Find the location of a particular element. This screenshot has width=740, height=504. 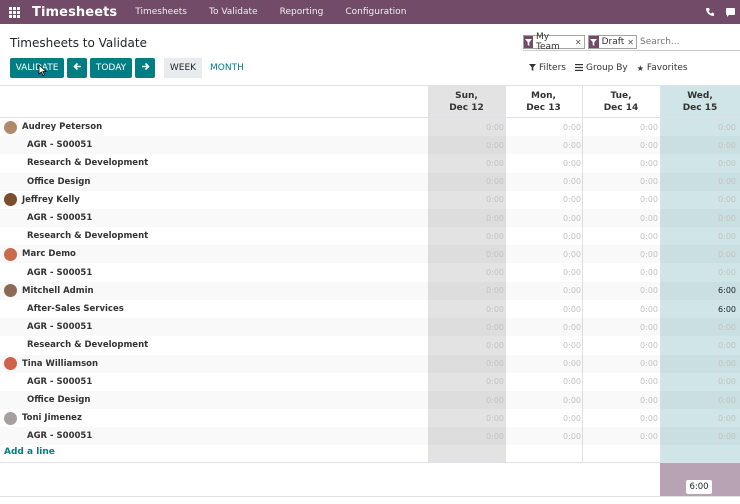

chat-icon is located at coordinates (730, 12).